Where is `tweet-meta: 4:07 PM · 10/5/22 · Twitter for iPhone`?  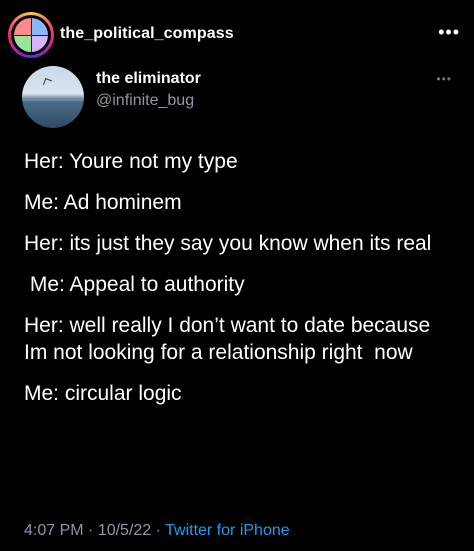 tweet-meta: 4:07 PM · 10/5/22 · Twitter for iPhone is located at coordinates (157, 531).